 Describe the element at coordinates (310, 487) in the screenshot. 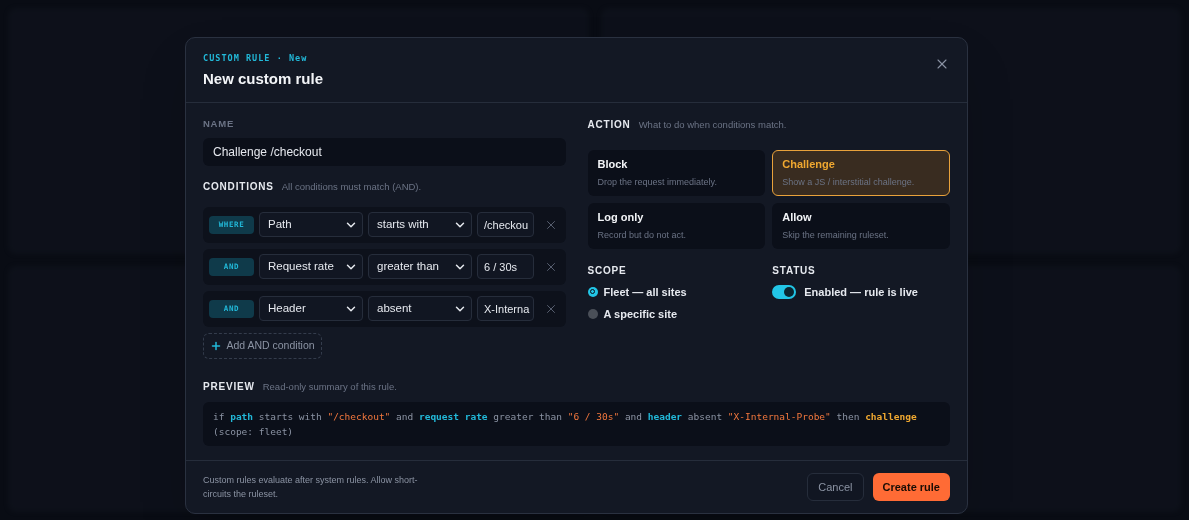

I see `footer-note: Custom rules evaluate after system rules. Allow short-circuits the ruleset.` at that location.